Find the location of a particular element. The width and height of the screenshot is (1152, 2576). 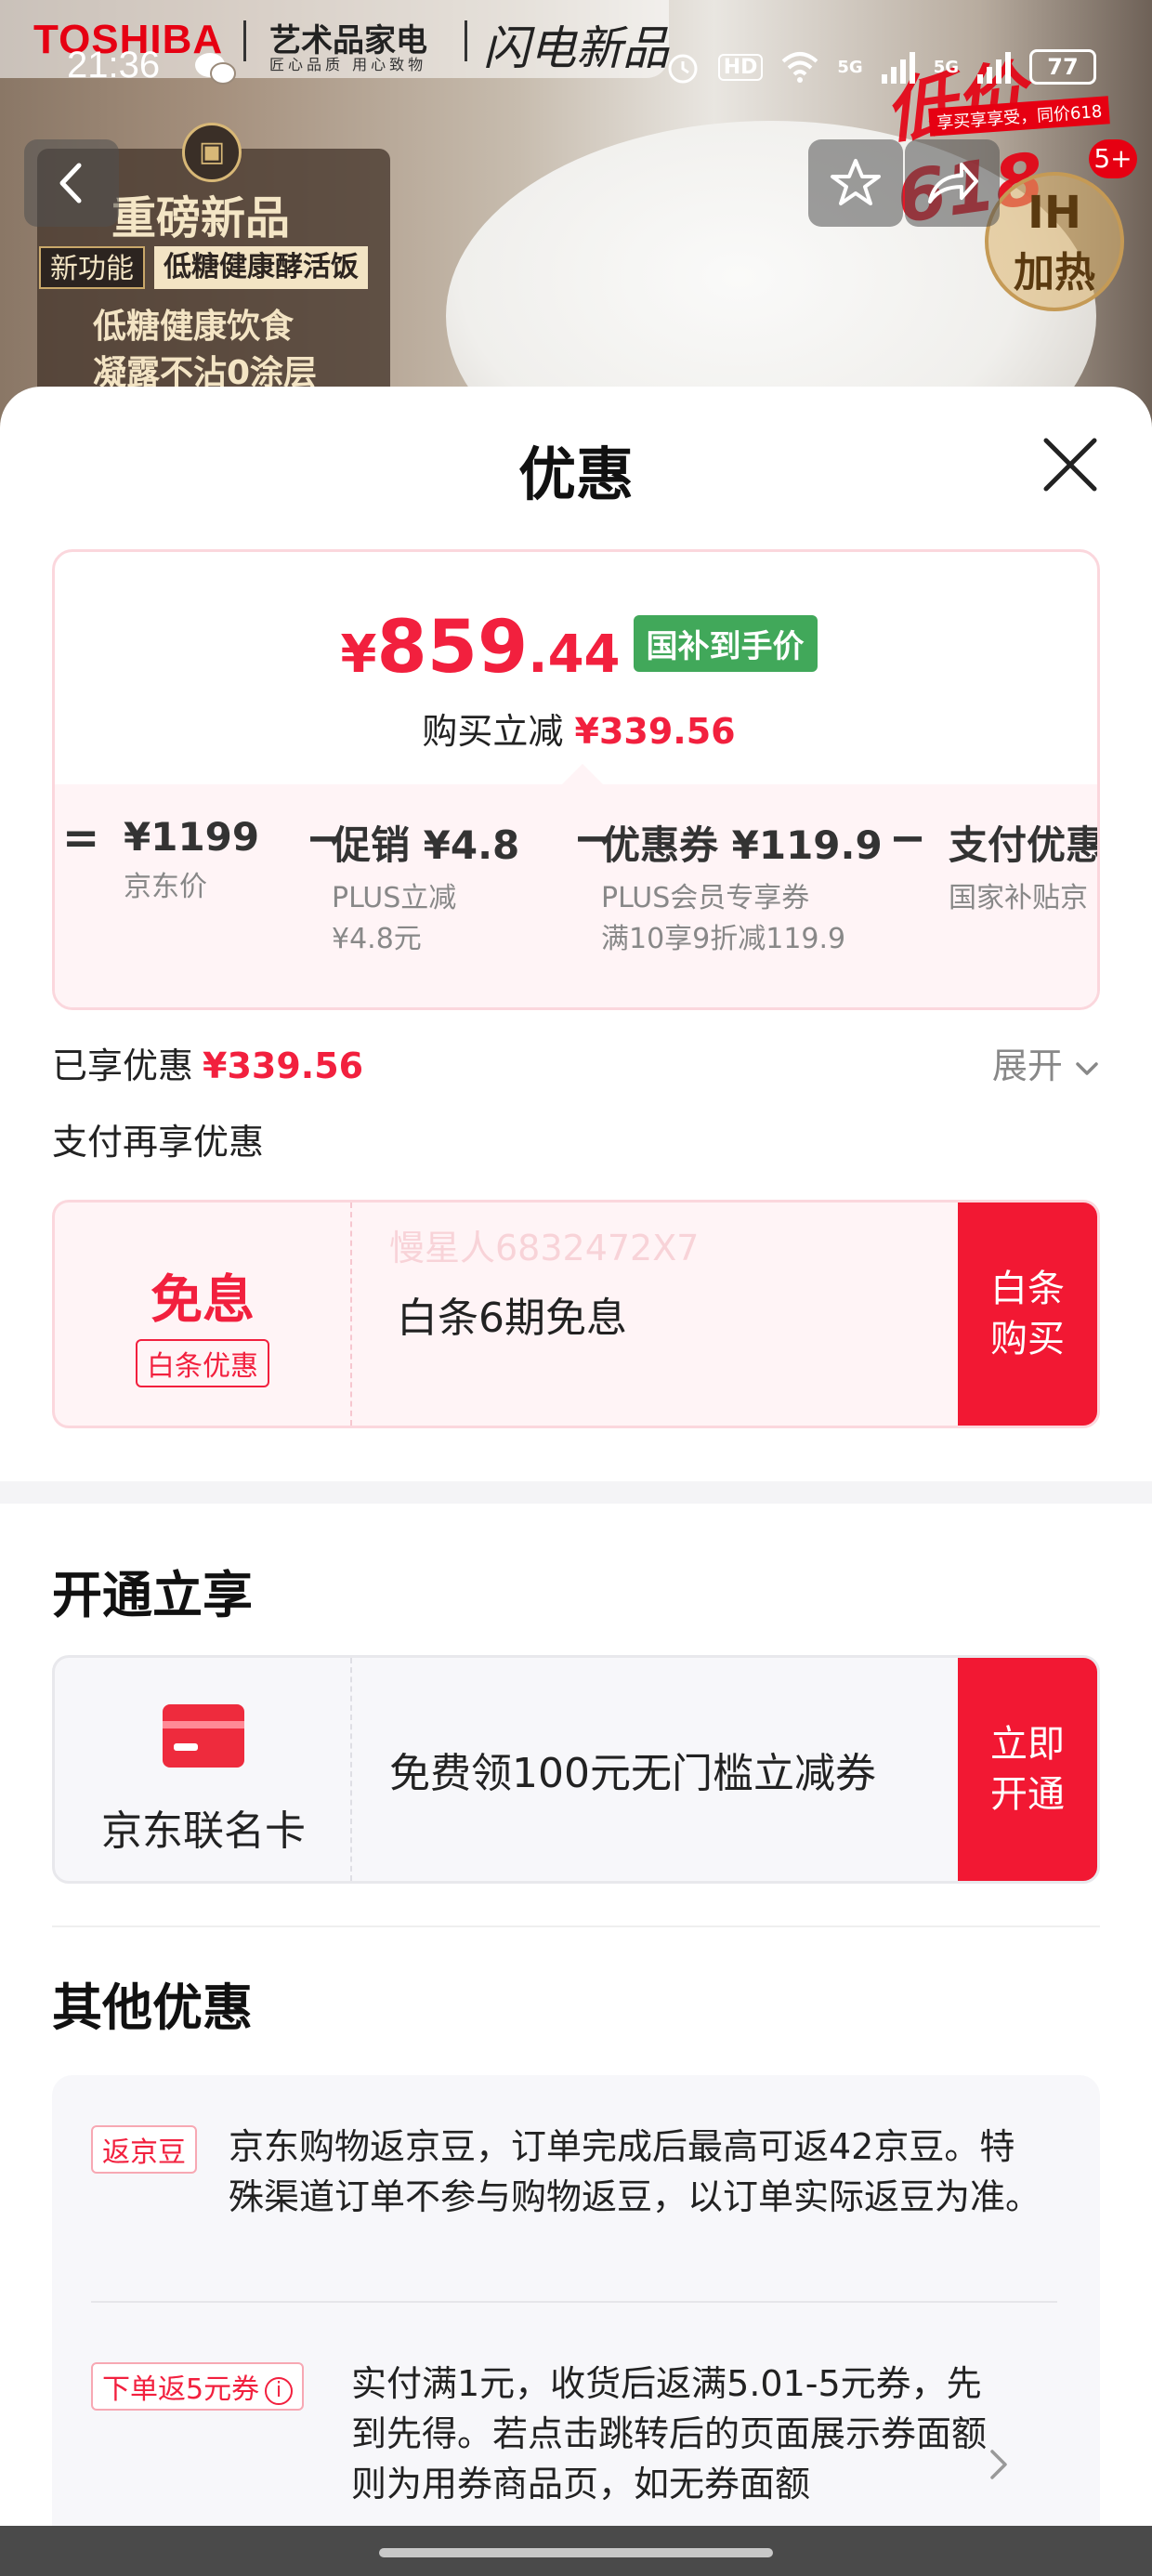

alarm-icon is located at coordinates (683, 69).